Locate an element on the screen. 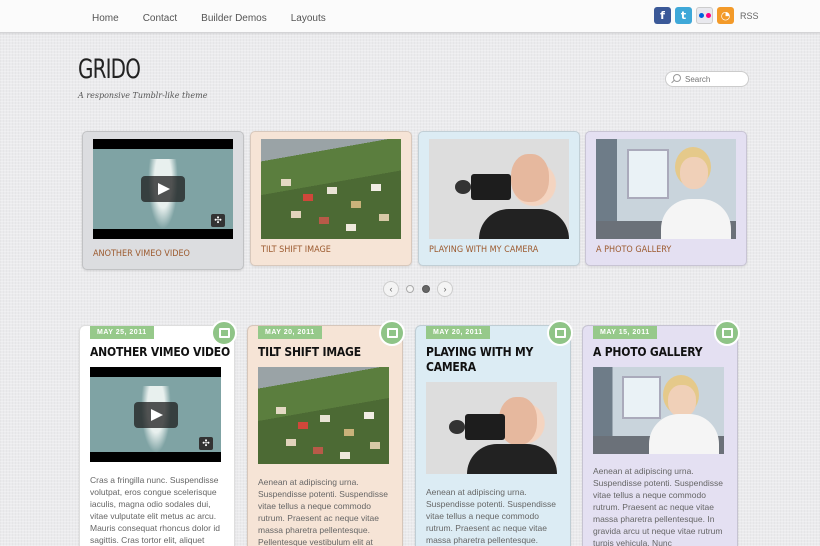 Image resolution: width=820 pixels, height=546 pixels. slide-photo-gallery: A PHOTO GALLERY is located at coordinates (666, 198).